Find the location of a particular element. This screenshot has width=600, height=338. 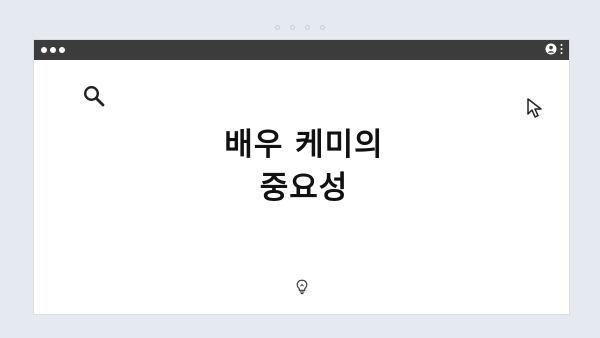

pager-dots is located at coordinates (300, 27).